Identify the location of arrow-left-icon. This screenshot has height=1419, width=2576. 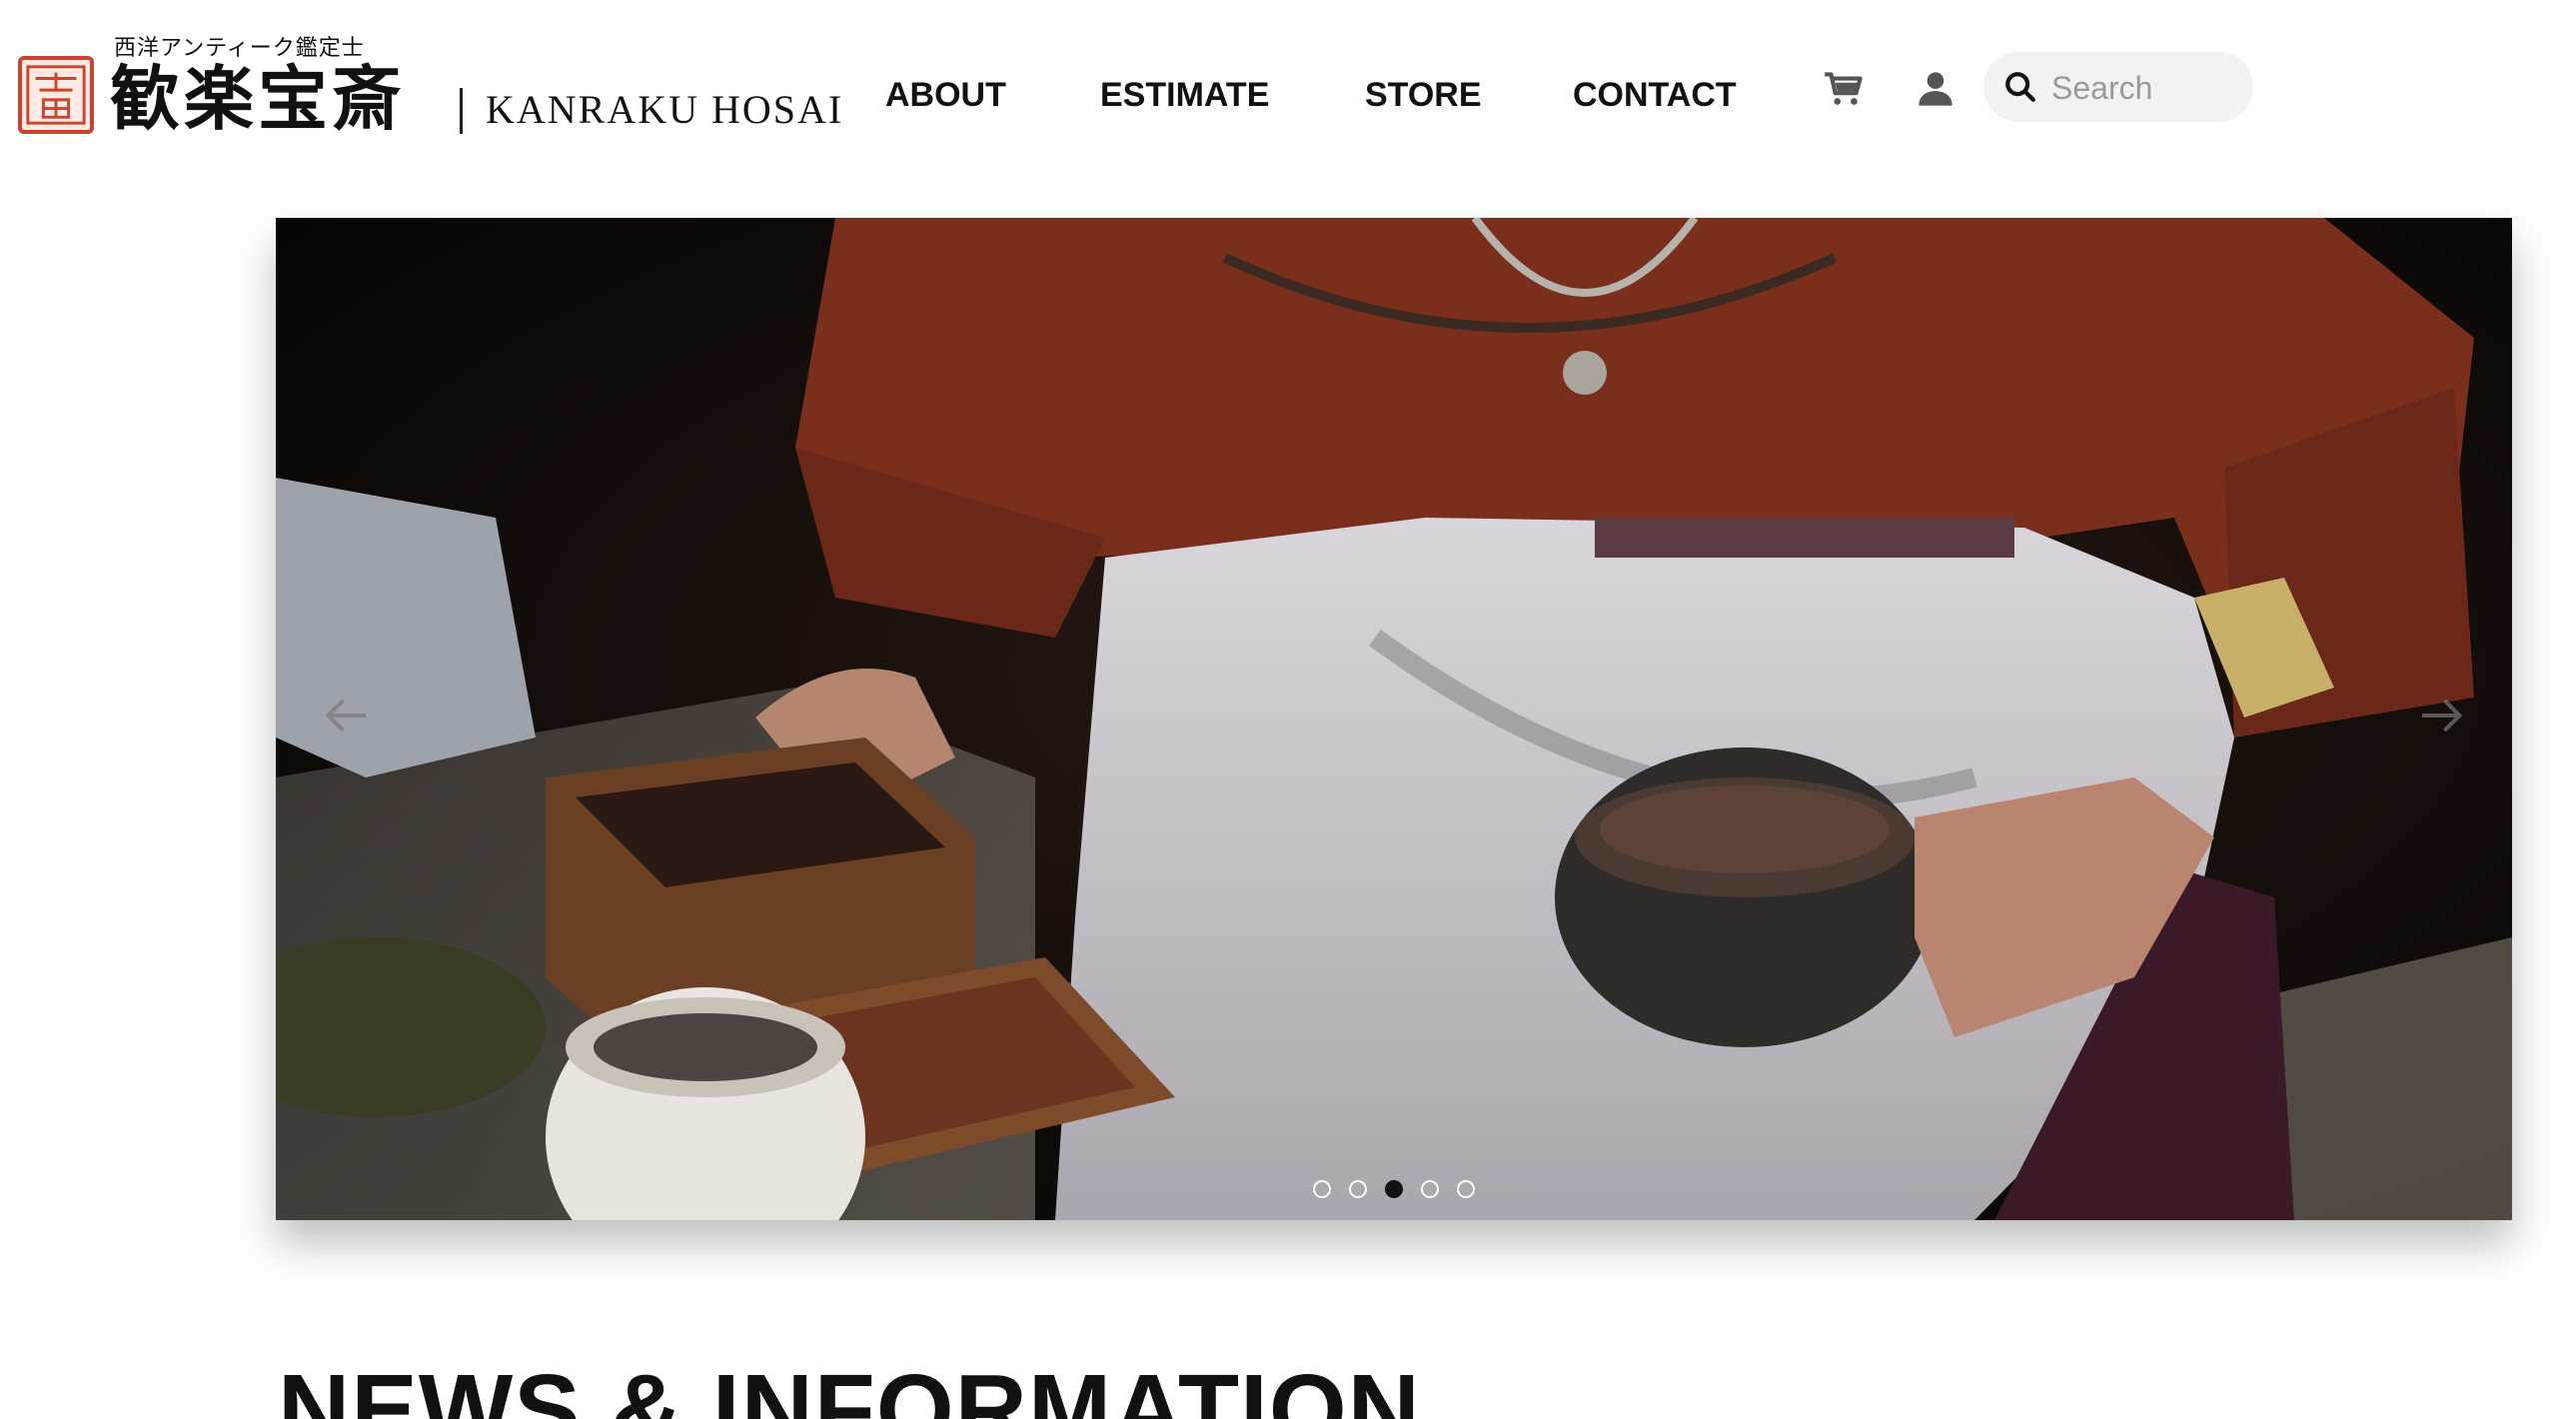
(345, 715).